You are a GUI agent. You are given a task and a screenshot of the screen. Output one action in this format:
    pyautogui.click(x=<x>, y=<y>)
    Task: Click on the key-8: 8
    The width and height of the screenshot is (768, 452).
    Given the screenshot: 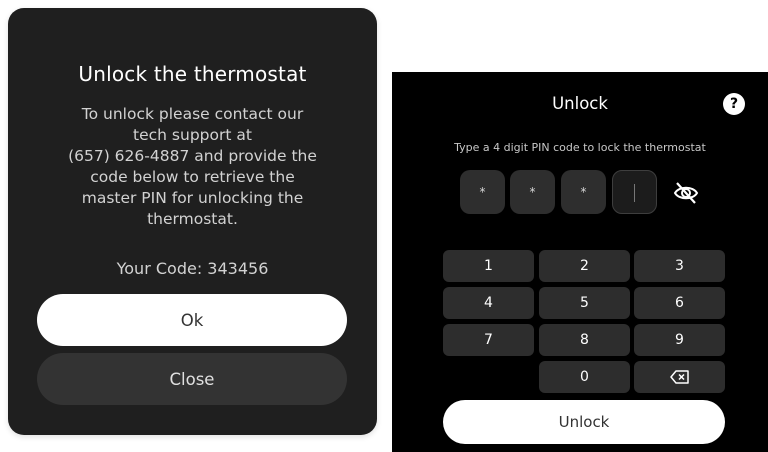 What is the action you would take?
    pyautogui.click(x=584, y=340)
    